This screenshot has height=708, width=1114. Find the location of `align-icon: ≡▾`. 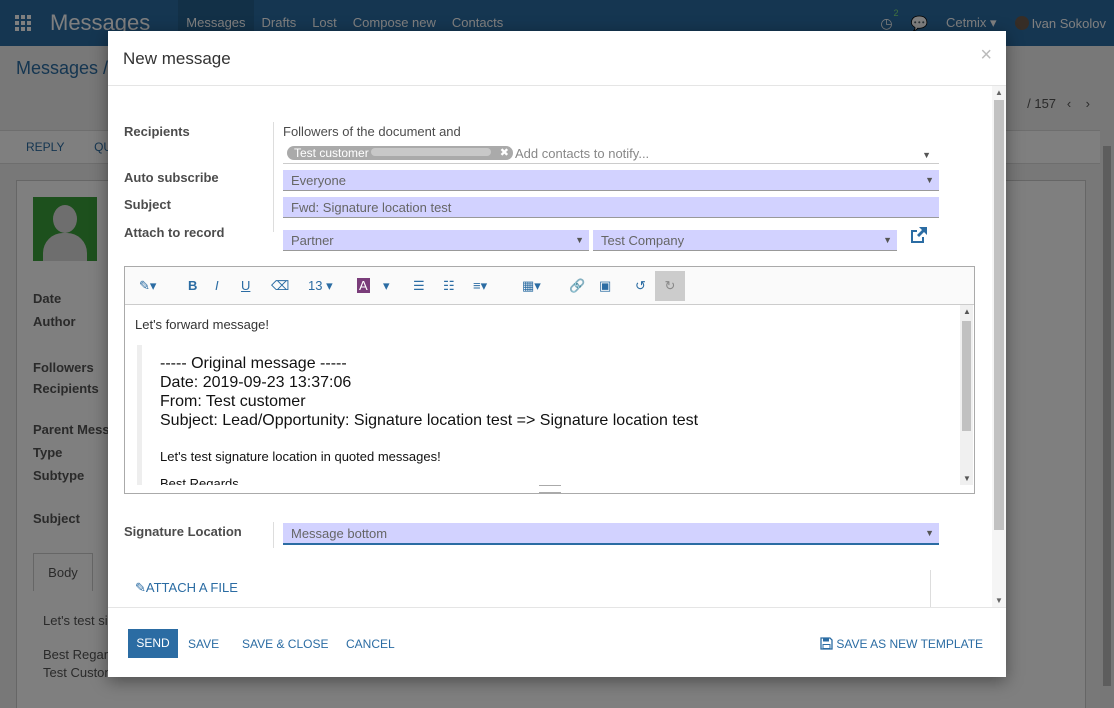

align-icon: ≡▾ is located at coordinates (480, 286).